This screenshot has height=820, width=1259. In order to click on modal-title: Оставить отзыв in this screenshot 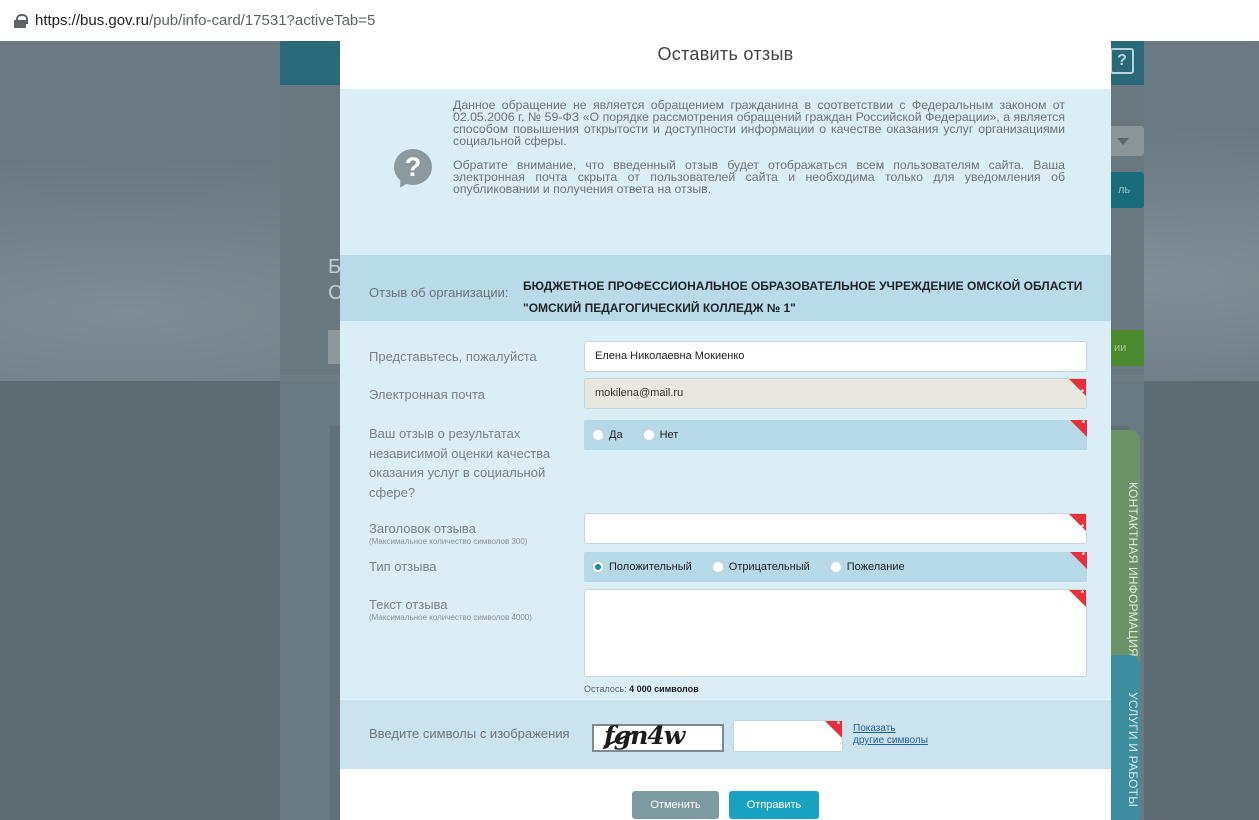, I will do `click(725, 54)`.